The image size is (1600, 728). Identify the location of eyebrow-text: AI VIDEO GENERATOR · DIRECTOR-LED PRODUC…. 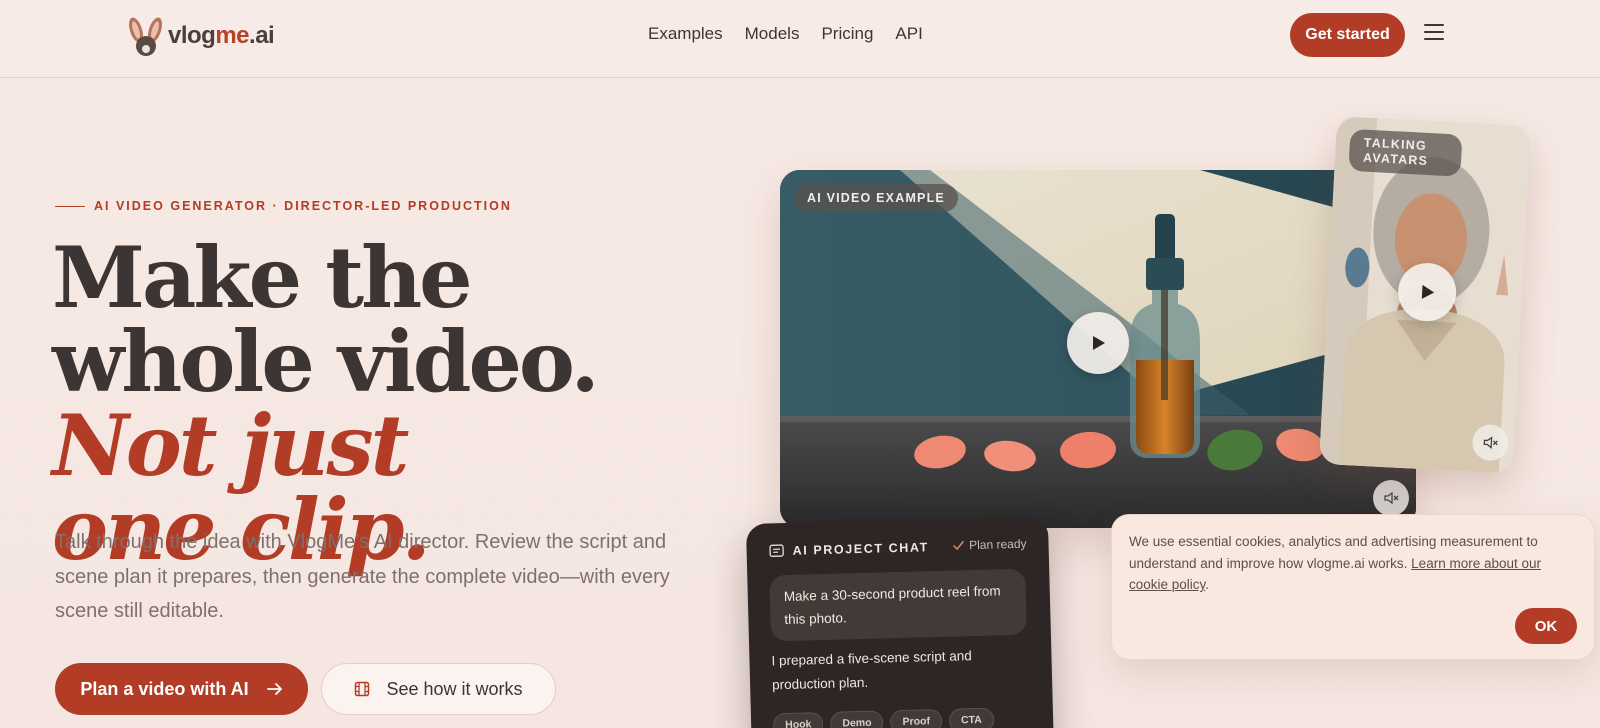
(303, 206).